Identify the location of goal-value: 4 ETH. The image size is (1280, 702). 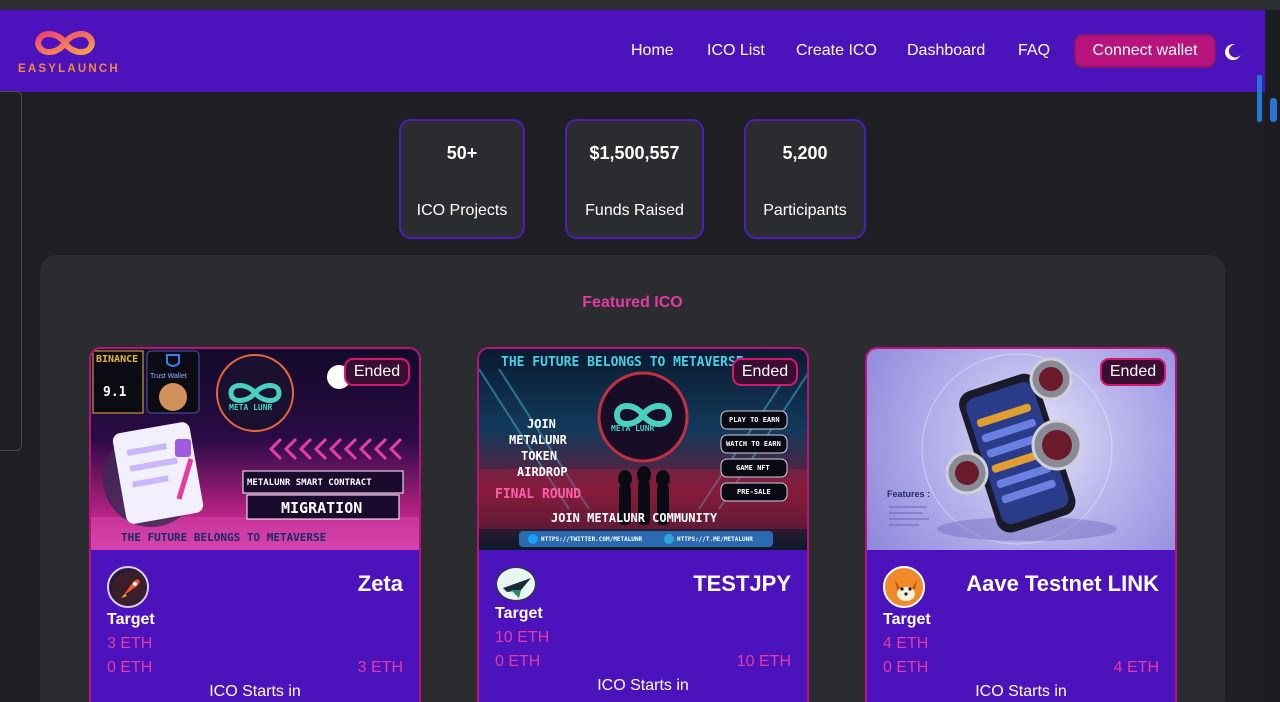
(1136, 667).